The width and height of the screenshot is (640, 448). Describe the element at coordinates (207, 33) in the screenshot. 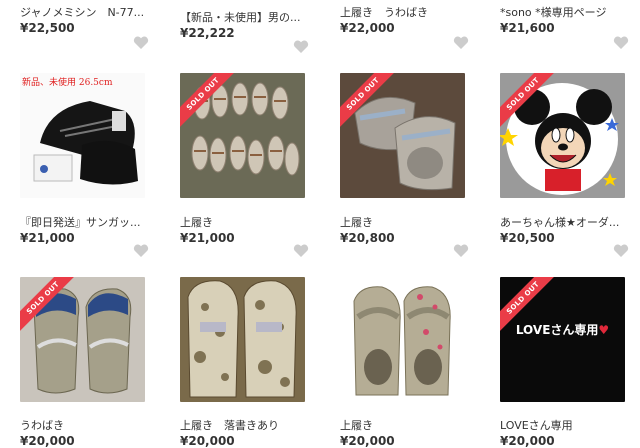

I see `product-price: ¥22,222` at that location.